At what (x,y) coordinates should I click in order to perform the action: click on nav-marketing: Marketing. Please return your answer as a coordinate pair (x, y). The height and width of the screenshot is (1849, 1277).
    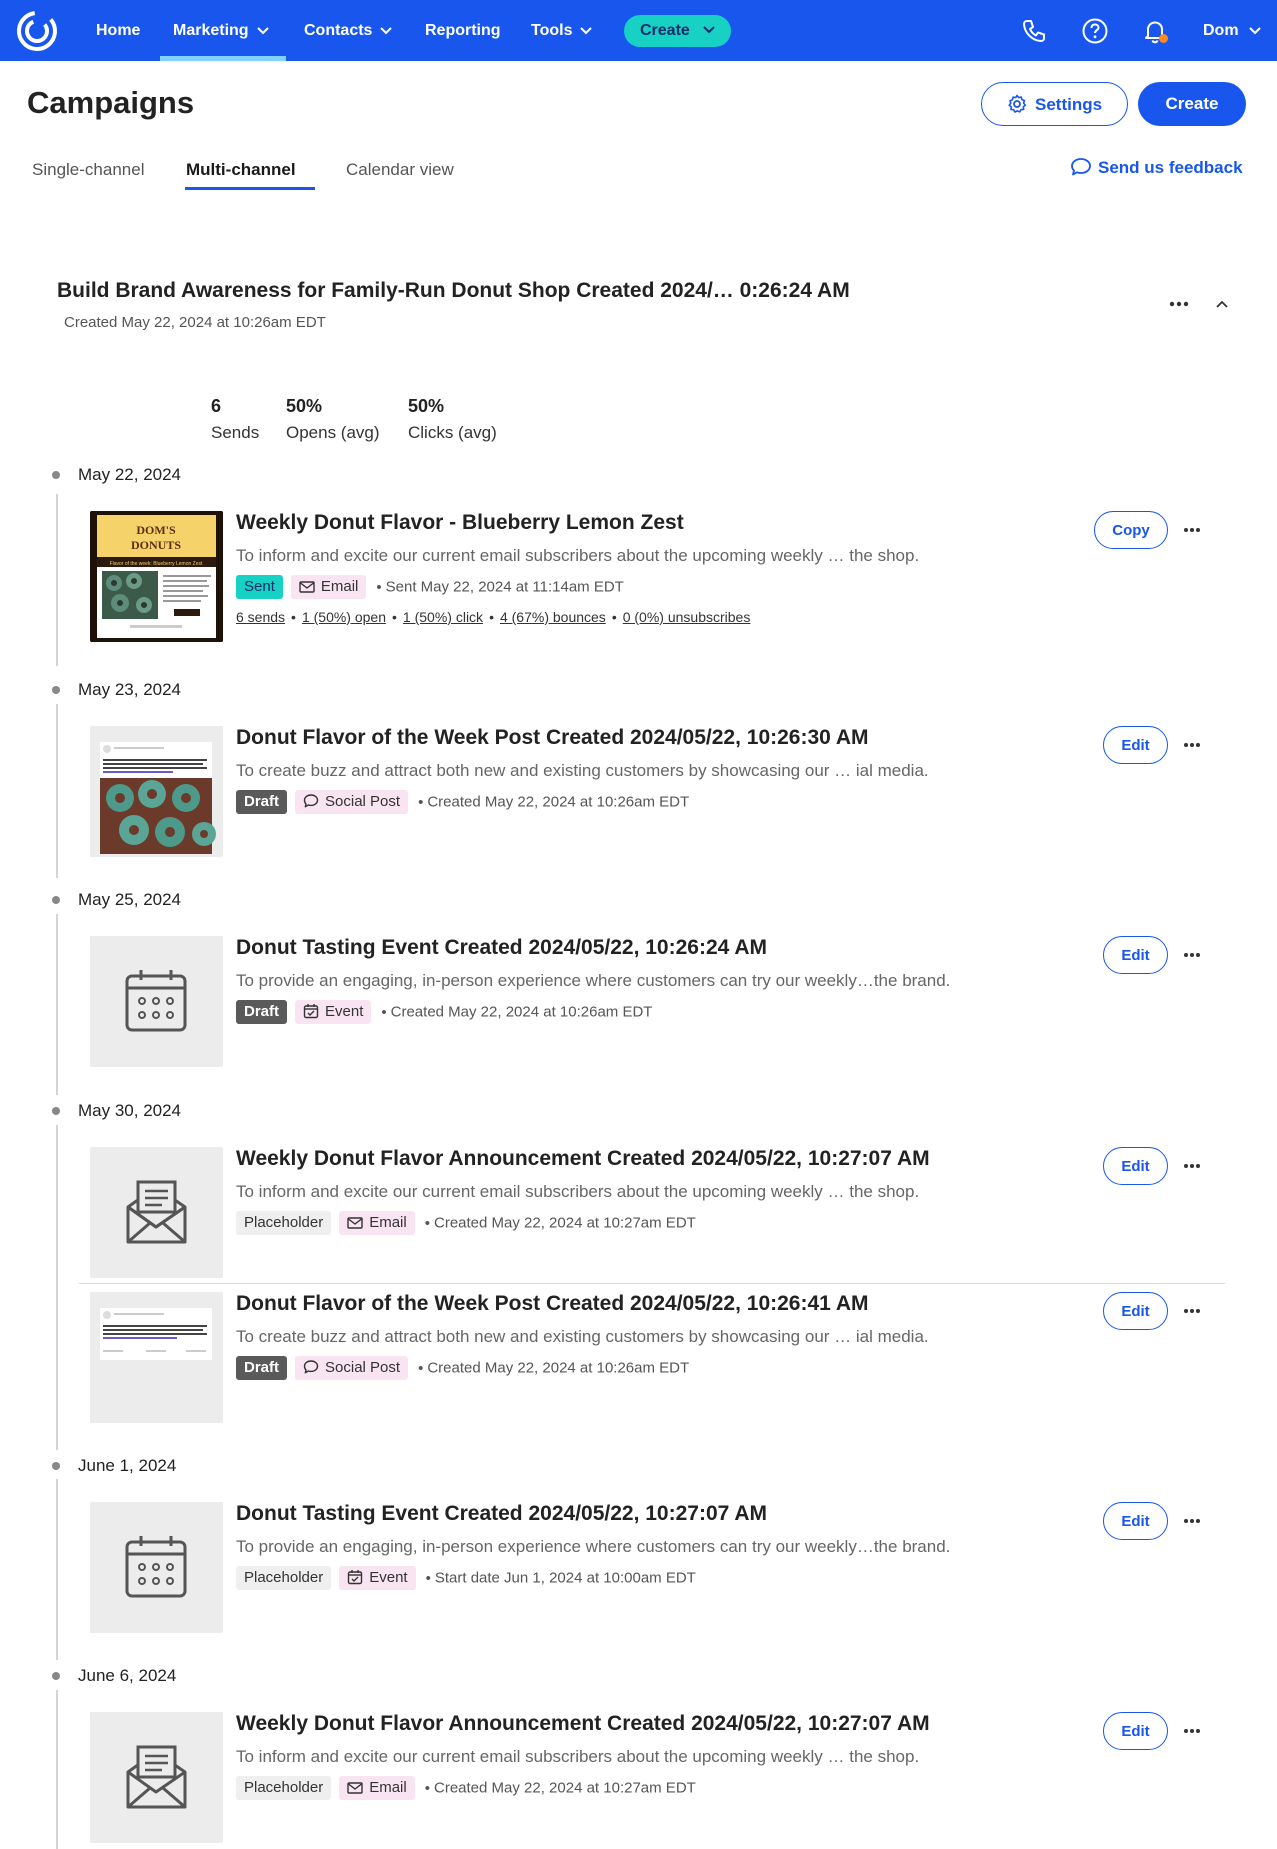
    Looking at the image, I should click on (221, 30).